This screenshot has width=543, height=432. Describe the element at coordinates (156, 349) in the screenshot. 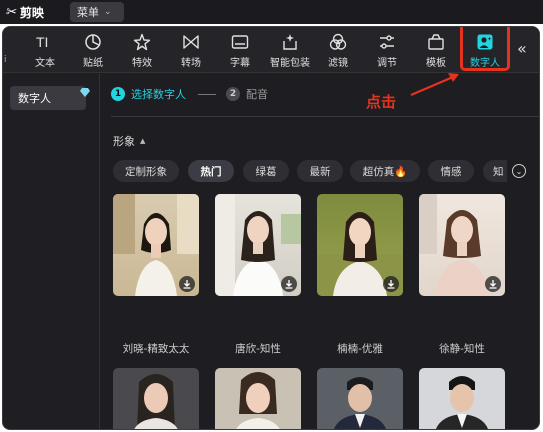

I see `avatar-name: 刘晓-精致太太` at that location.